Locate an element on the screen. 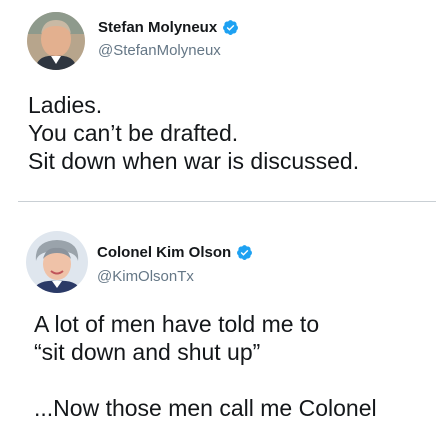  tweet-text-line: You can’t be drafted. is located at coordinates (133, 133).